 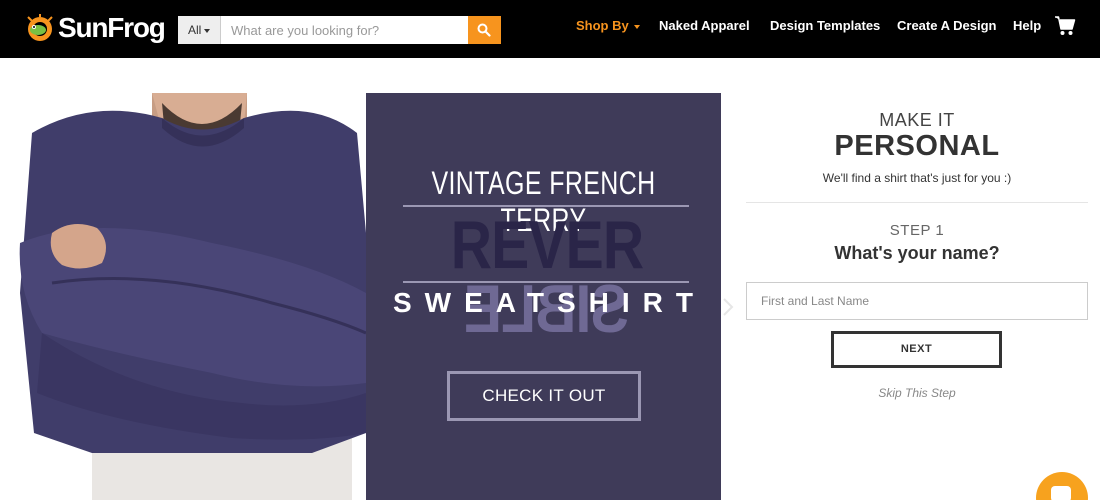 What do you see at coordinates (8, 307) in the screenshot?
I see `chevron-left-icon` at bounding box center [8, 307].